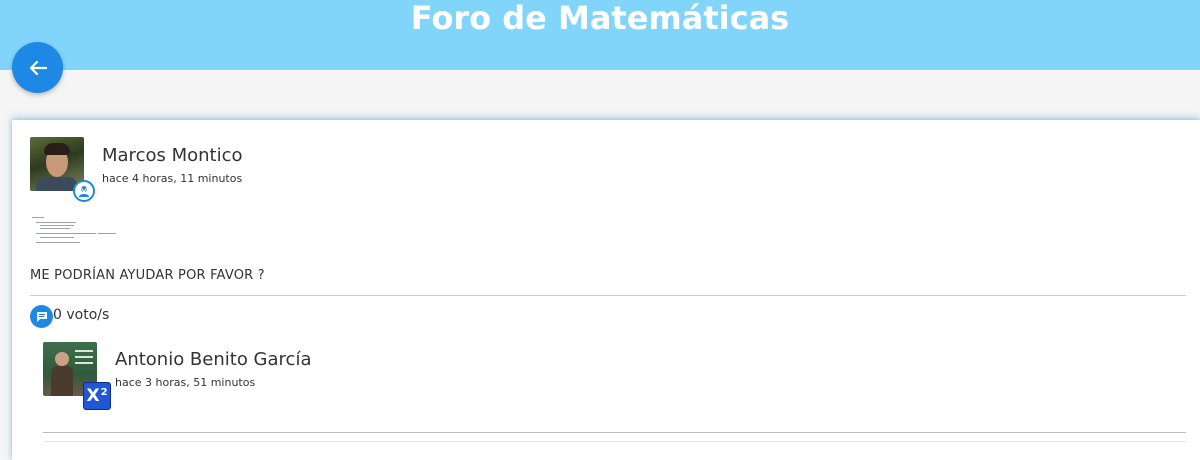 This screenshot has width=1200, height=460. What do you see at coordinates (185, 382) in the screenshot?
I see `reply-timestamp: hace 3 horas, 51 minutos` at bounding box center [185, 382].